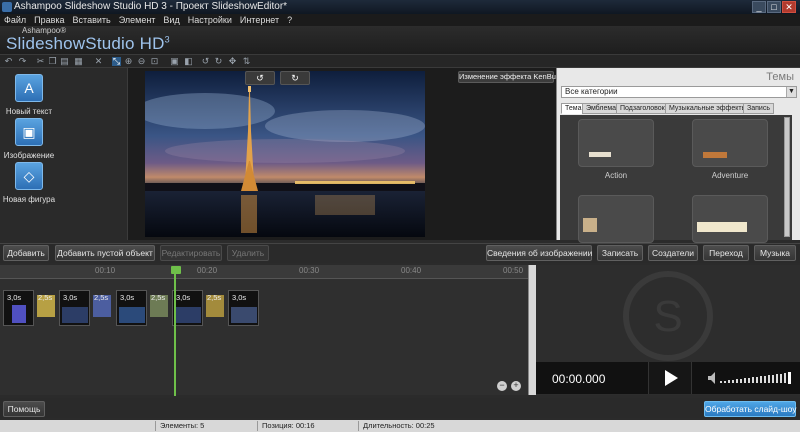  Describe the element at coordinates (78, 61) in the screenshot. I see `duplicate-icon: ▦` at that location.